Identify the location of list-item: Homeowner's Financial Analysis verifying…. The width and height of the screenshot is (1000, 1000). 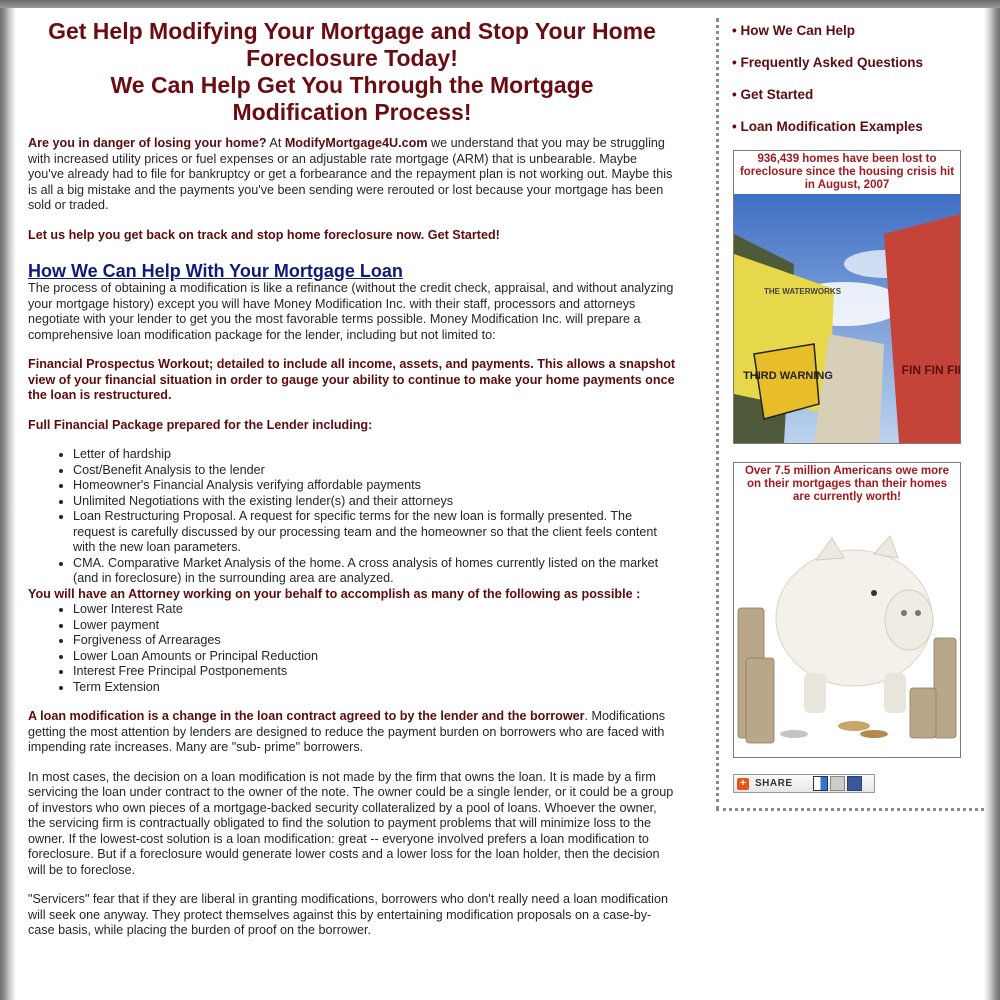
(374, 486).